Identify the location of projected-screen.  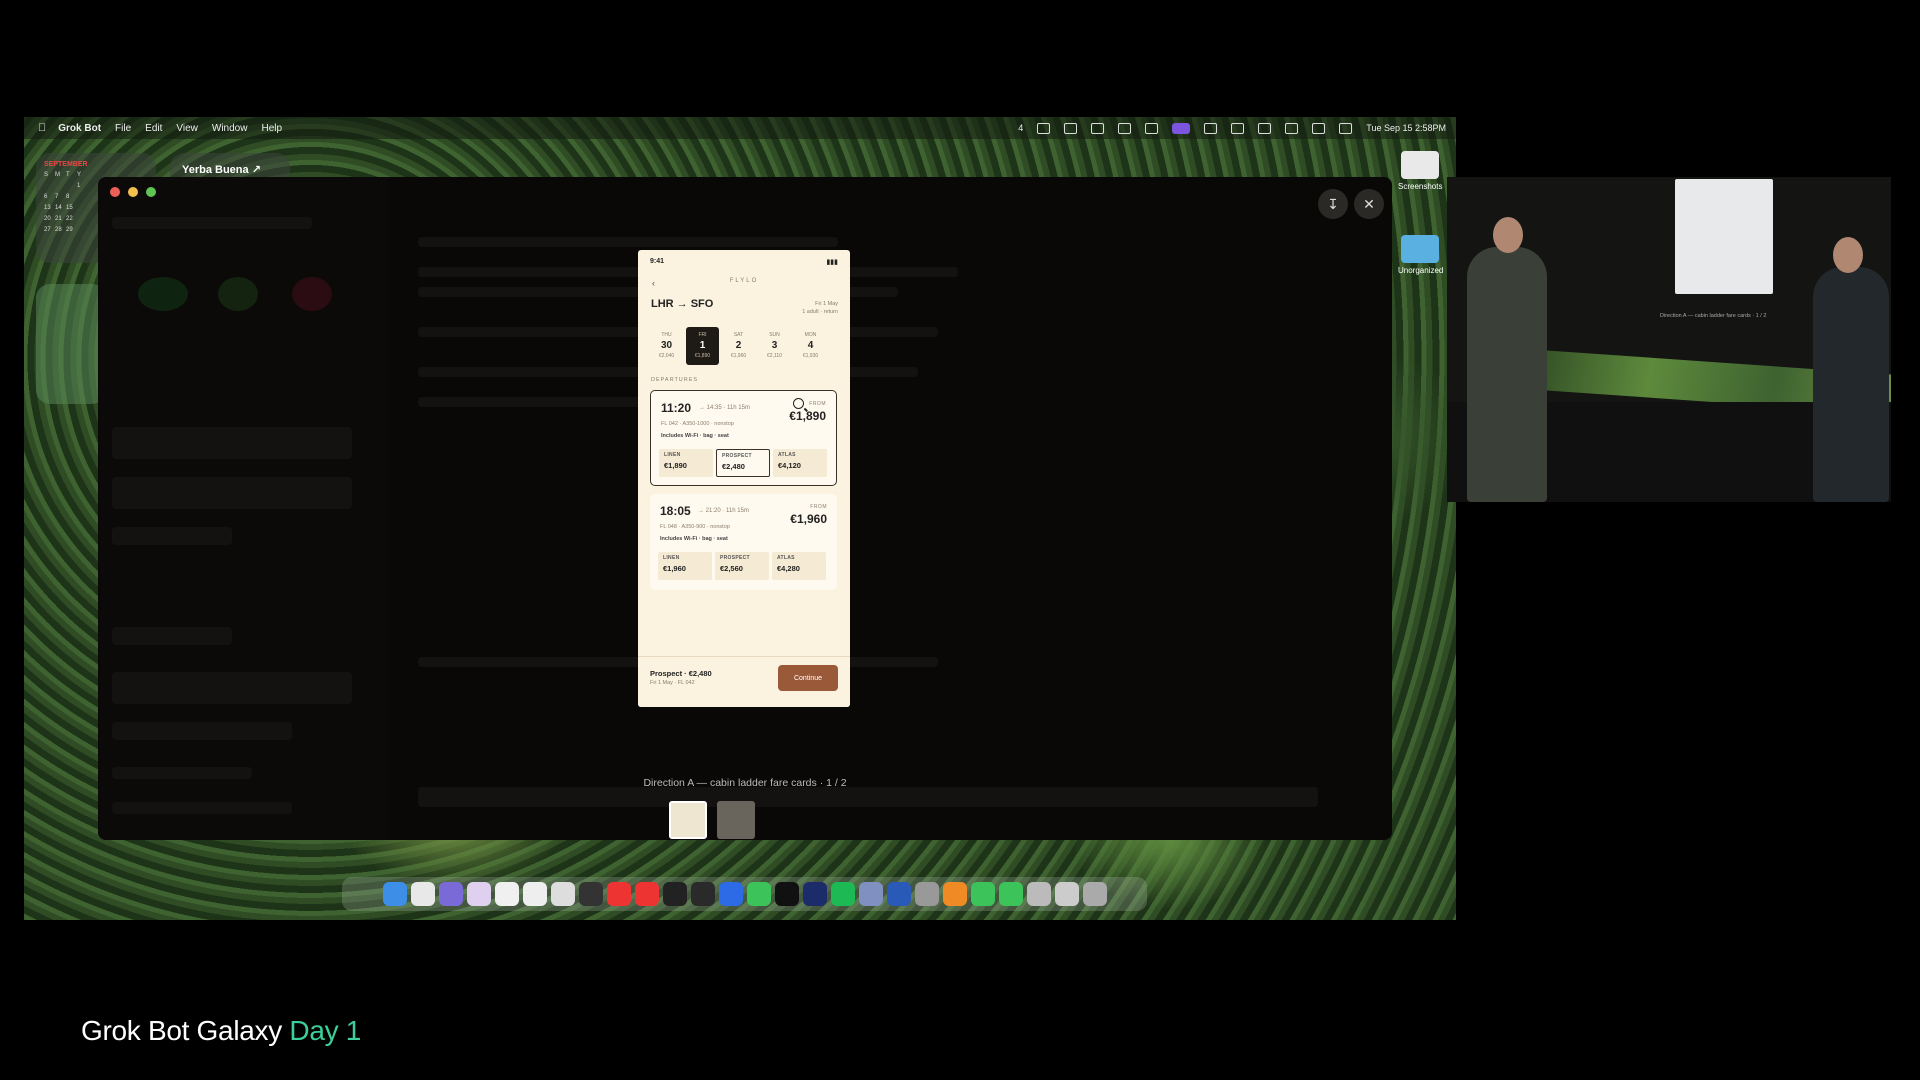
(1724, 236).